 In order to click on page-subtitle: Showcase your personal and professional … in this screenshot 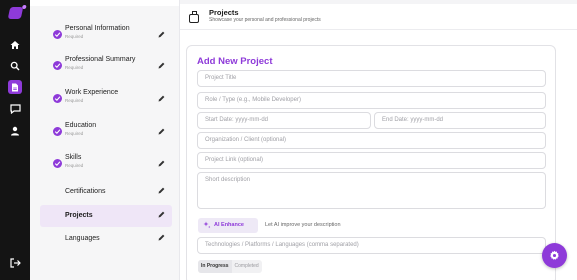, I will do `click(265, 20)`.